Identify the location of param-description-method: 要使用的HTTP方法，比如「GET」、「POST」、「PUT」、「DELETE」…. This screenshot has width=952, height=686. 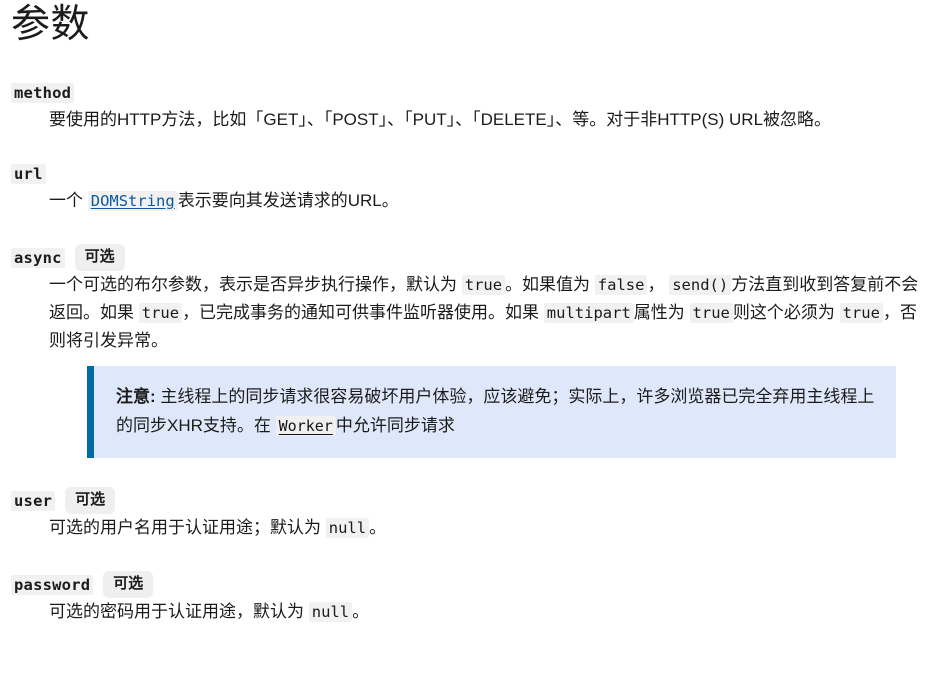
(476, 119).